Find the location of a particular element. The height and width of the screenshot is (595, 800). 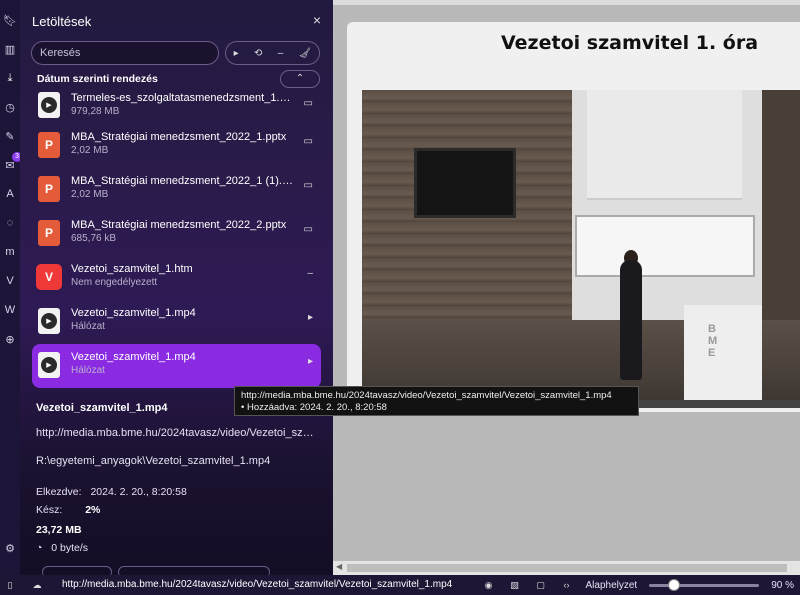

search-input: Keresés is located at coordinates (125, 53).